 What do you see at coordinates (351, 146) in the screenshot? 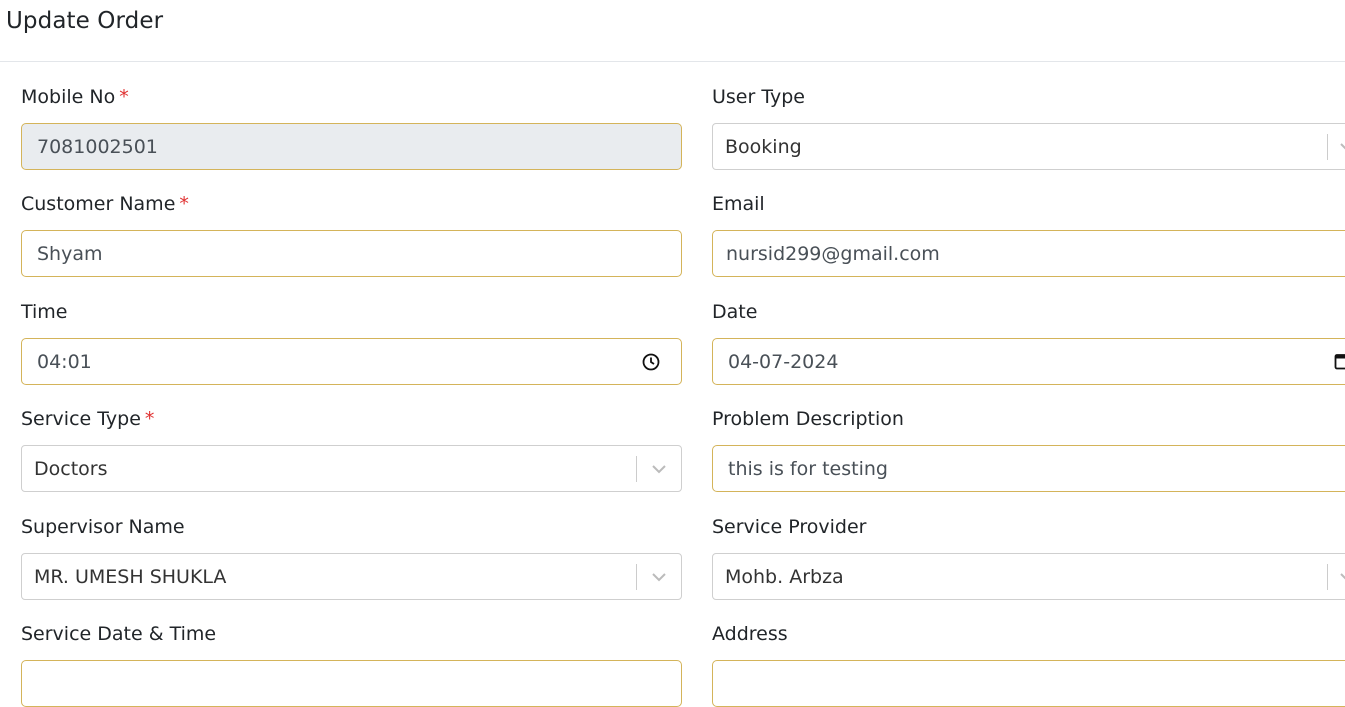
I see `mobile-no-field: 7081002501` at bounding box center [351, 146].